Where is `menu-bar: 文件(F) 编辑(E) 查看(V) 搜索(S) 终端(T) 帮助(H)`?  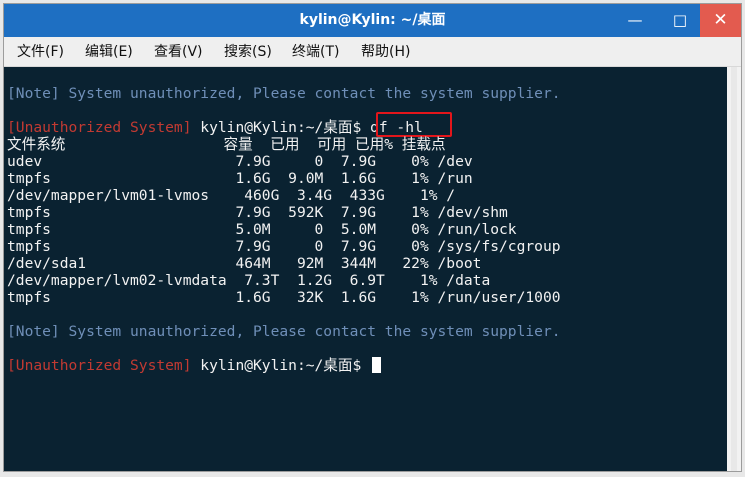
menu-bar: 文件(F) 编辑(E) 查看(V) 搜索(S) 终端(T) 帮助(H) is located at coordinates (372, 52).